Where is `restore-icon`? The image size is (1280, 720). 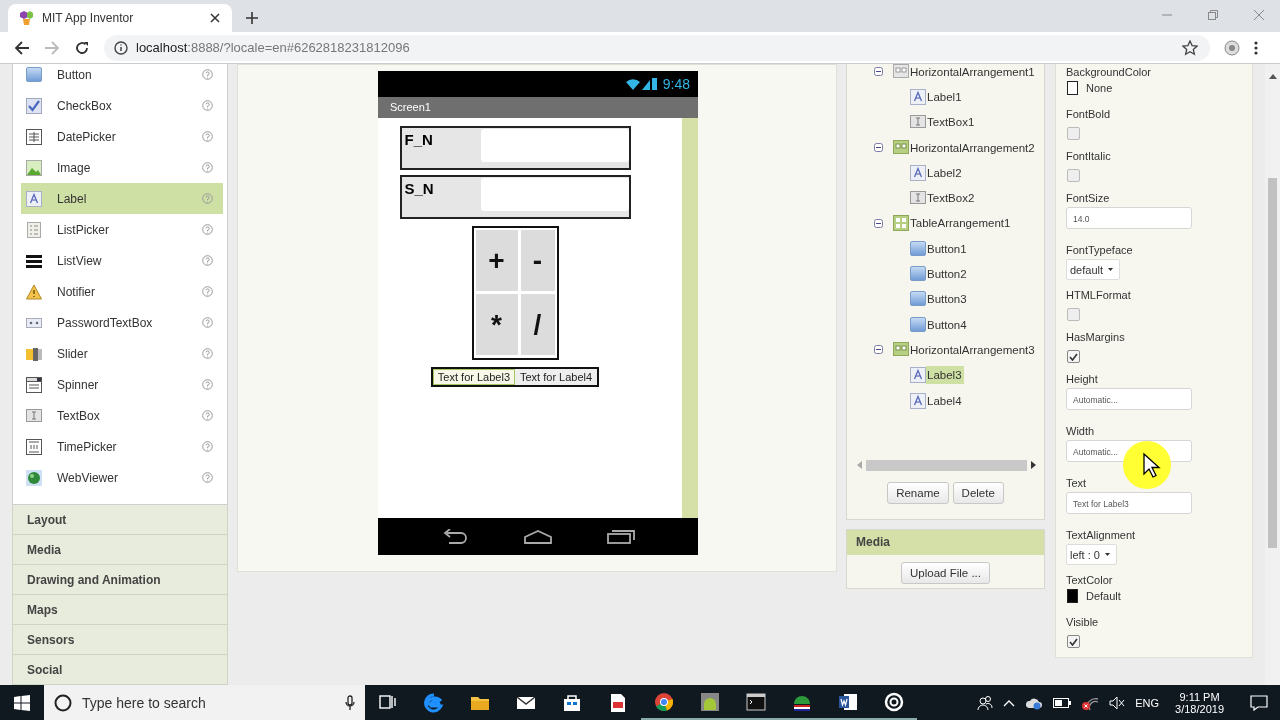 restore-icon is located at coordinates (1213, 15).